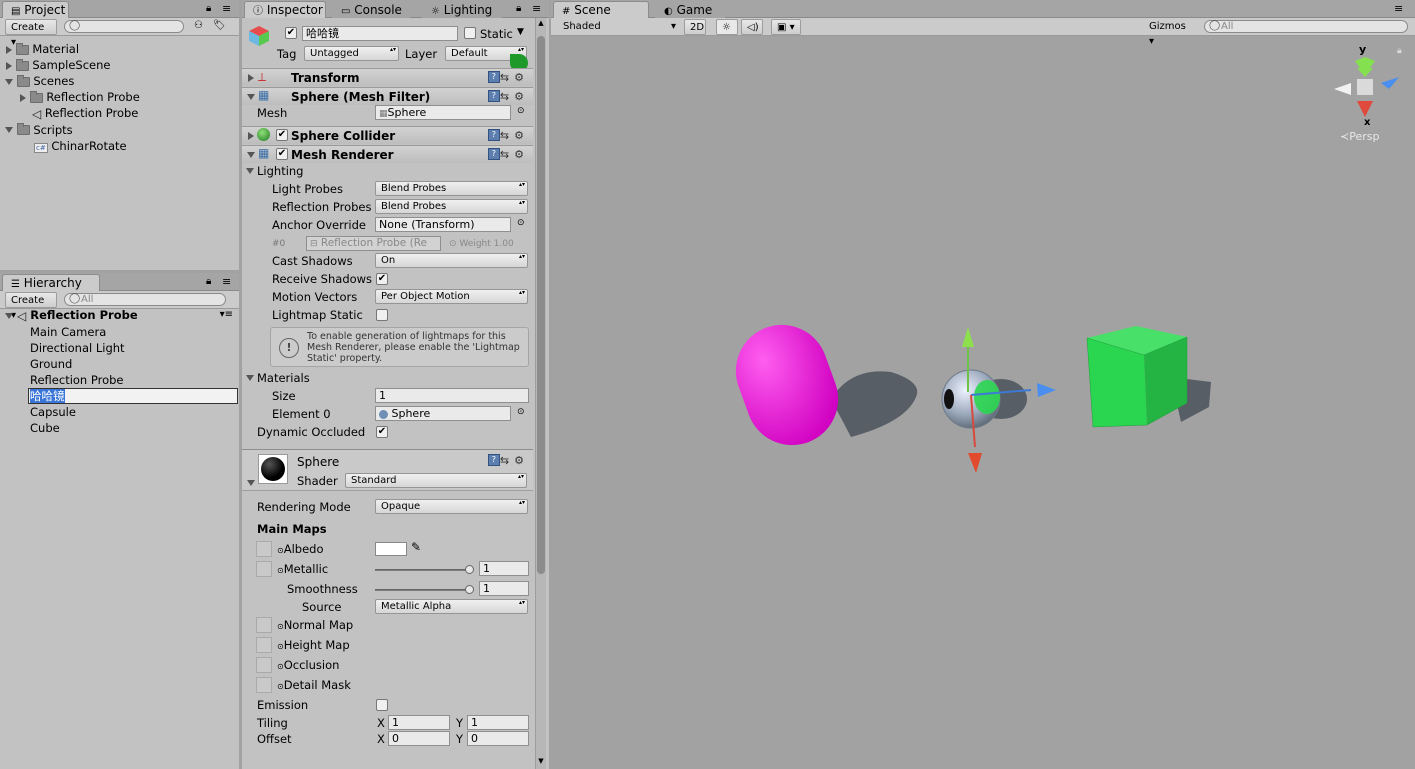 This screenshot has width=1415, height=769. I want to click on light-probes-dropdown: Blend Probes, so click(451, 188).